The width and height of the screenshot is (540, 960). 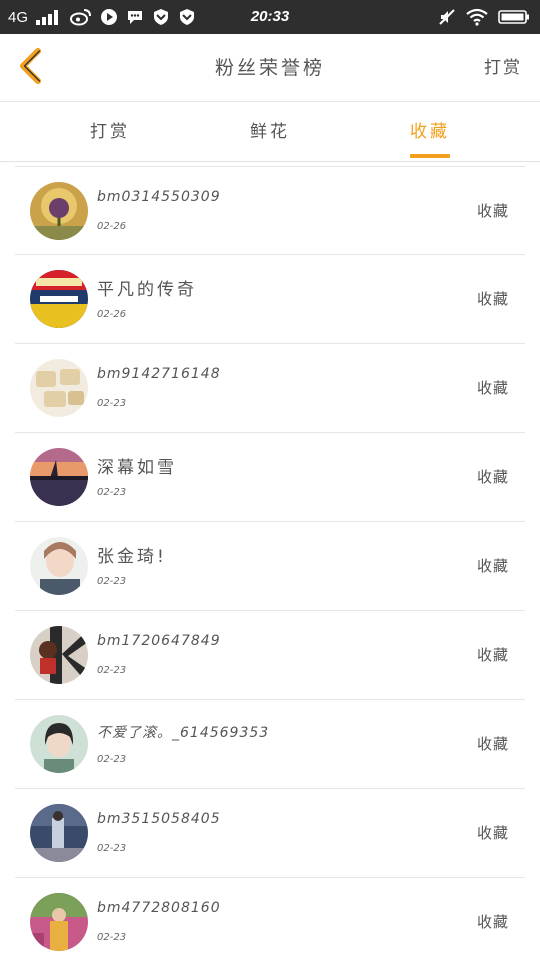 I want to click on user-name: bm9142716148, so click(x=159, y=374).